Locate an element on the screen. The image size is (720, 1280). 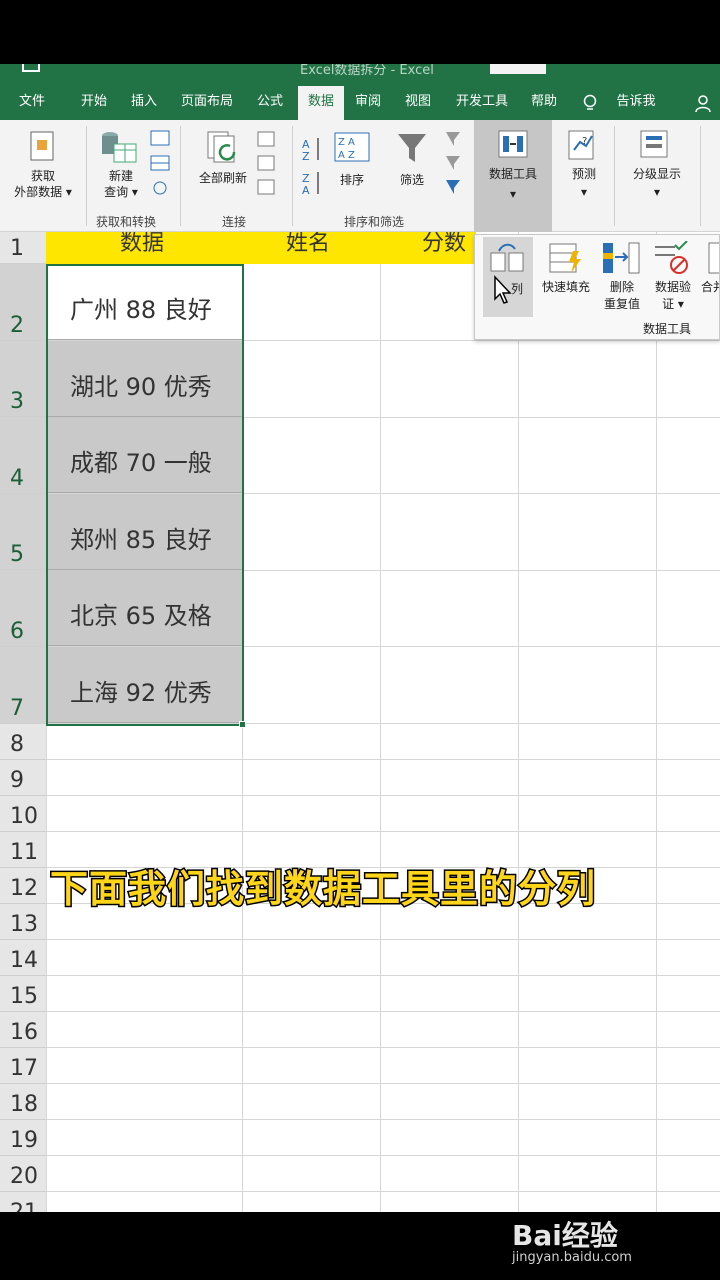
sign-in-button is located at coordinates (518, 69).